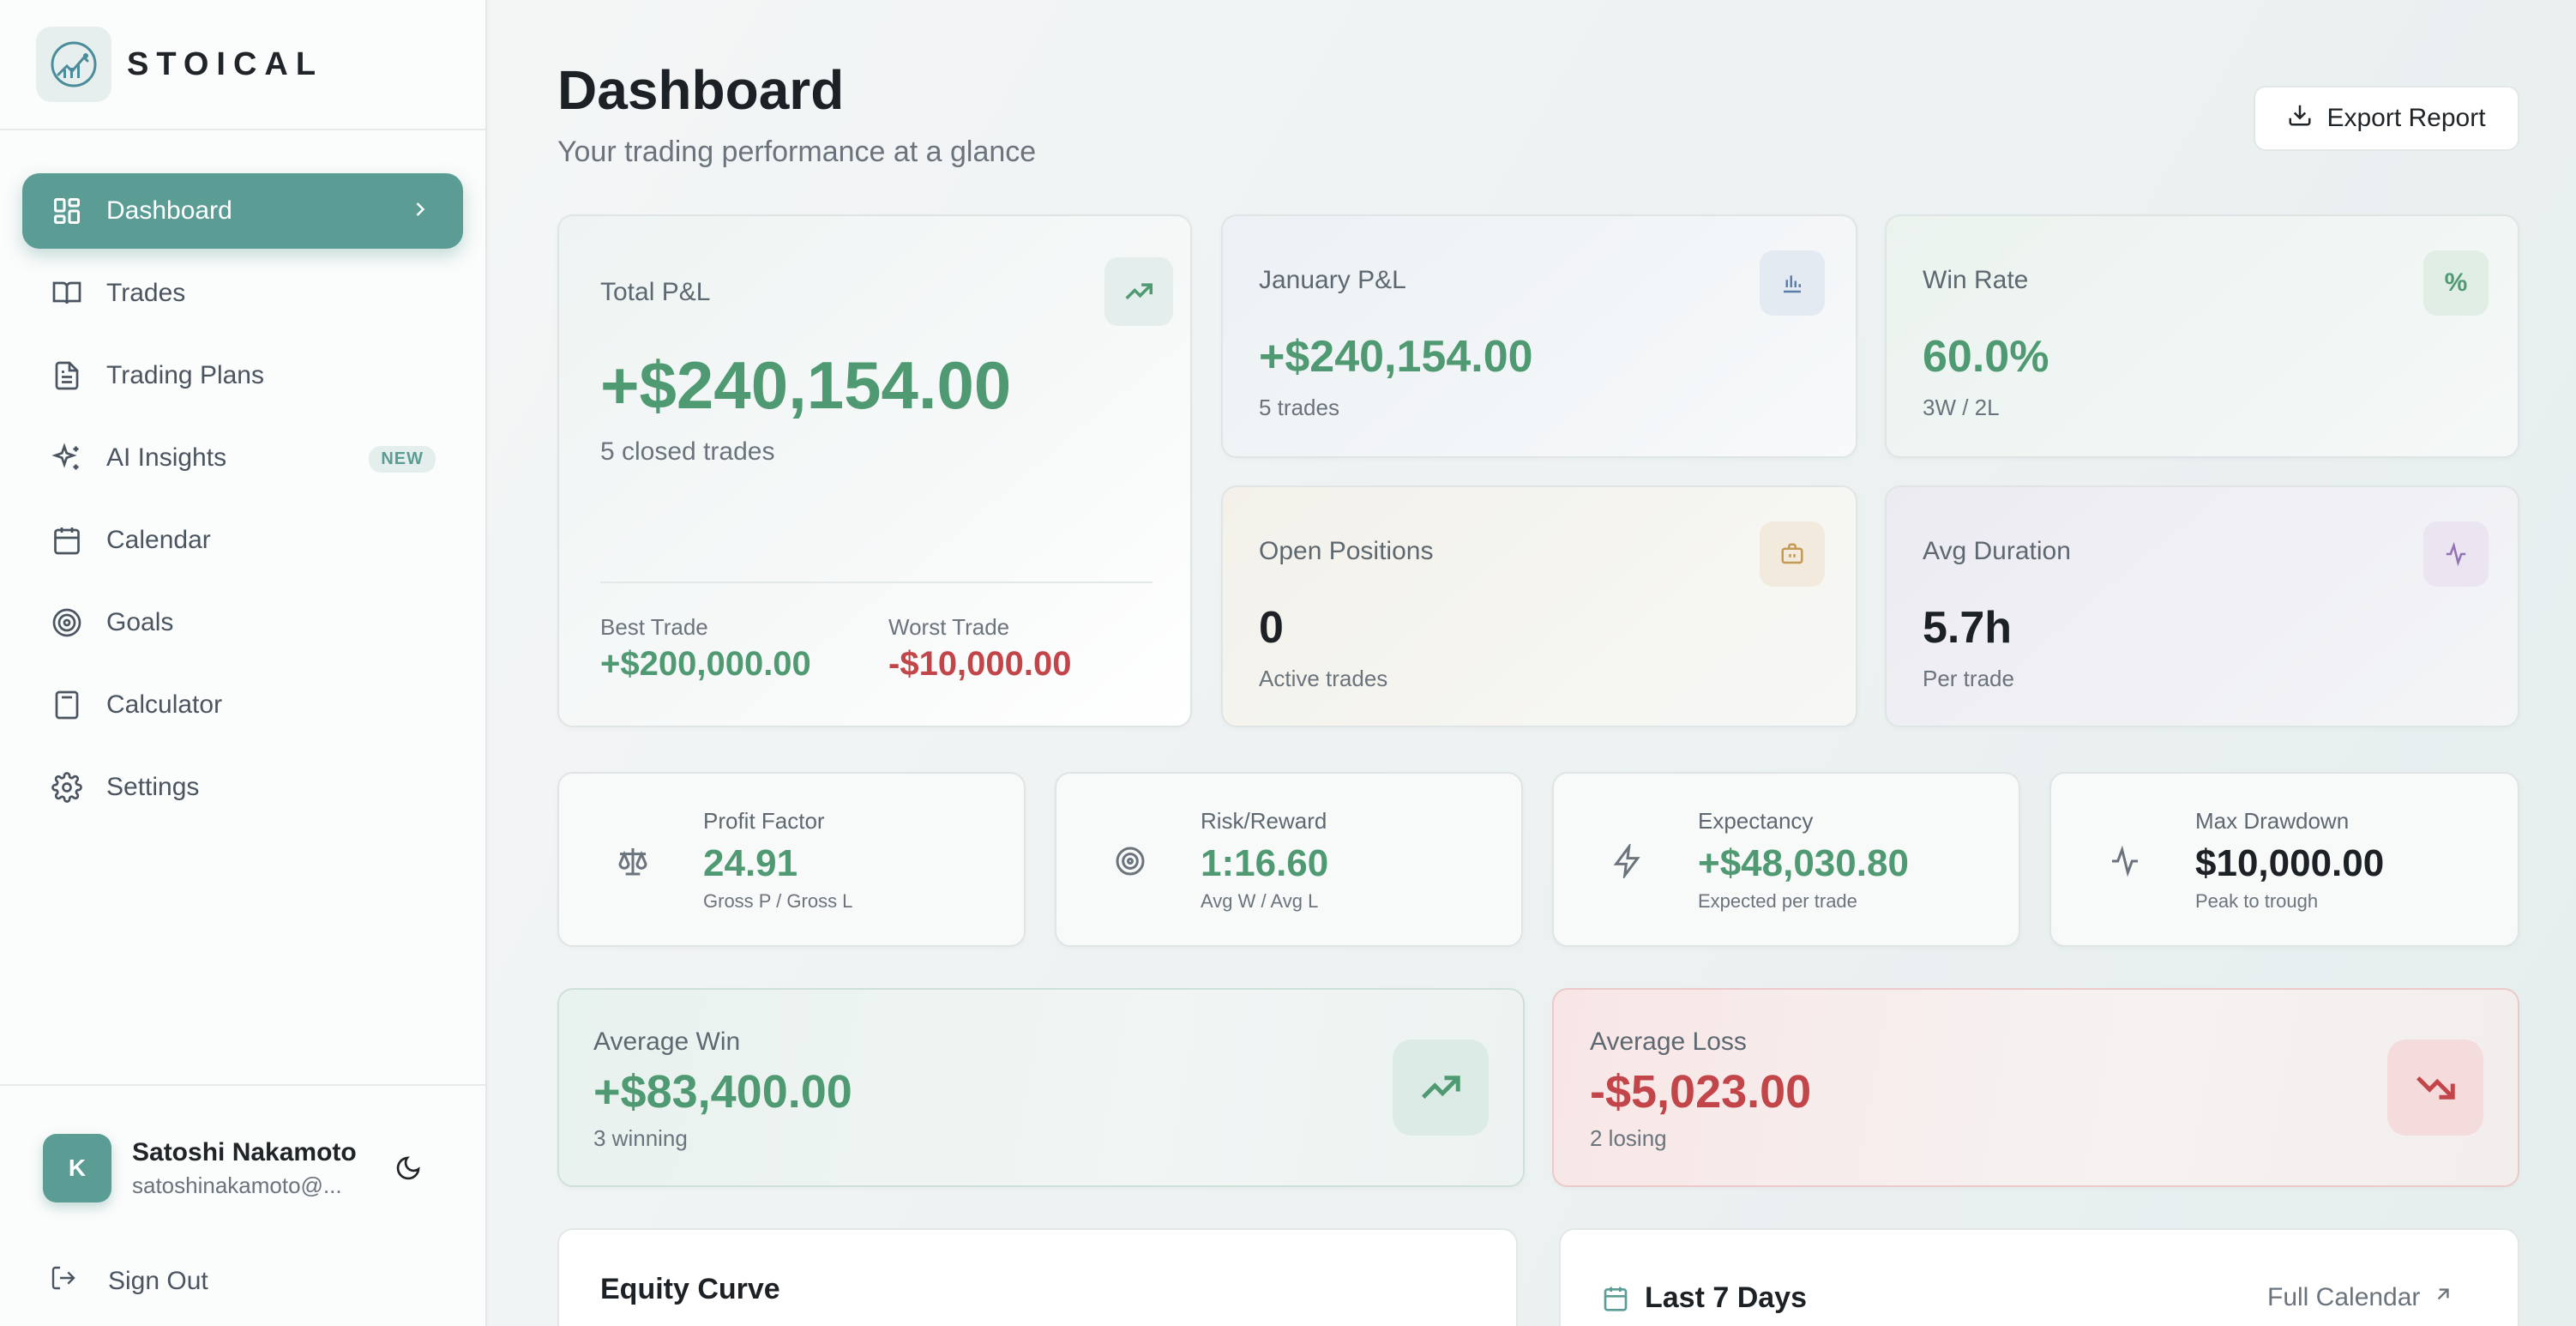 The height and width of the screenshot is (1326, 2576). Describe the element at coordinates (1299, 408) in the screenshot. I see `card-sub: 5 trades` at that location.